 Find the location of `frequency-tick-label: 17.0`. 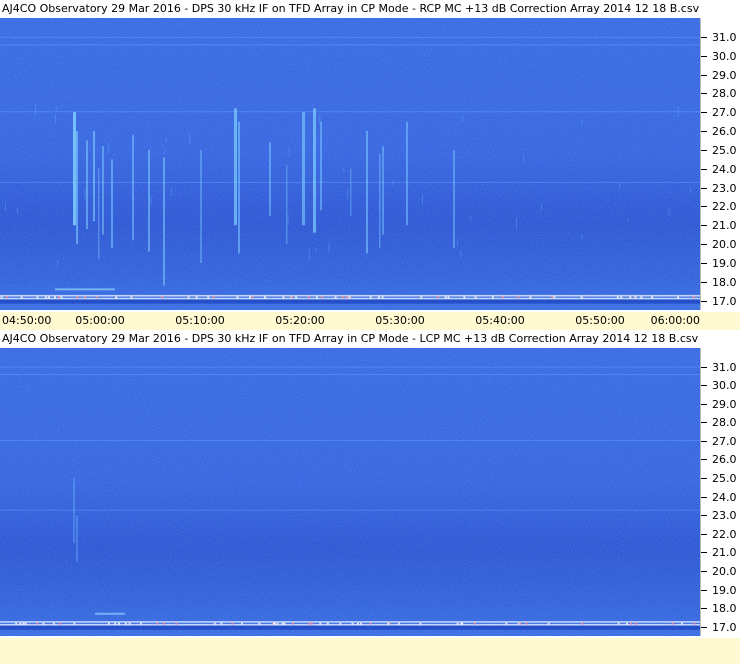

frequency-tick-label: 17.0 is located at coordinates (724, 627).